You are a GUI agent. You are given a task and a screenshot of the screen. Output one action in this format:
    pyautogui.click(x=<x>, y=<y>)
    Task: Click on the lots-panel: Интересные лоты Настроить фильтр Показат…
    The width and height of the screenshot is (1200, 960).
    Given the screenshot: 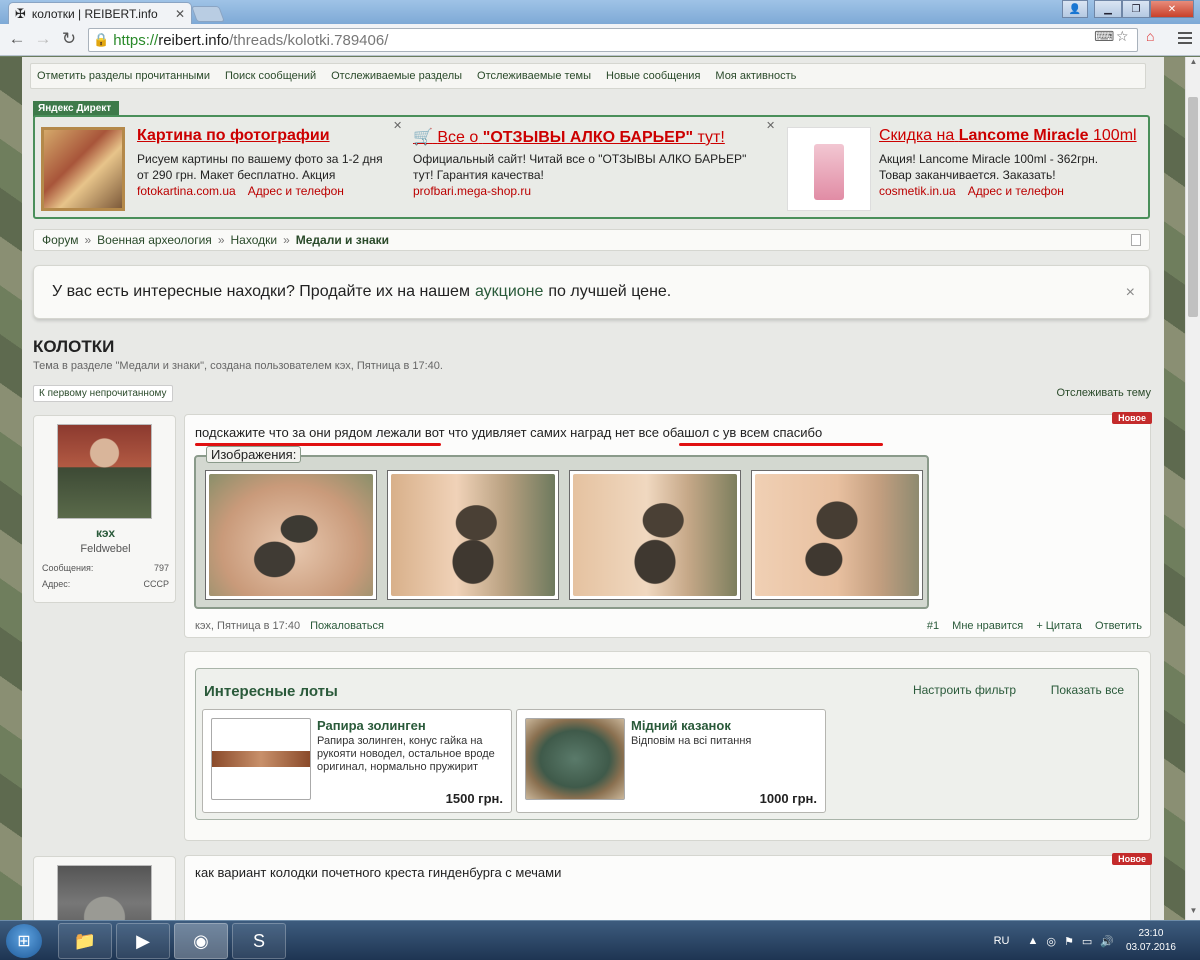 What is the action you would take?
    pyautogui.click(x=667, y=744)
    